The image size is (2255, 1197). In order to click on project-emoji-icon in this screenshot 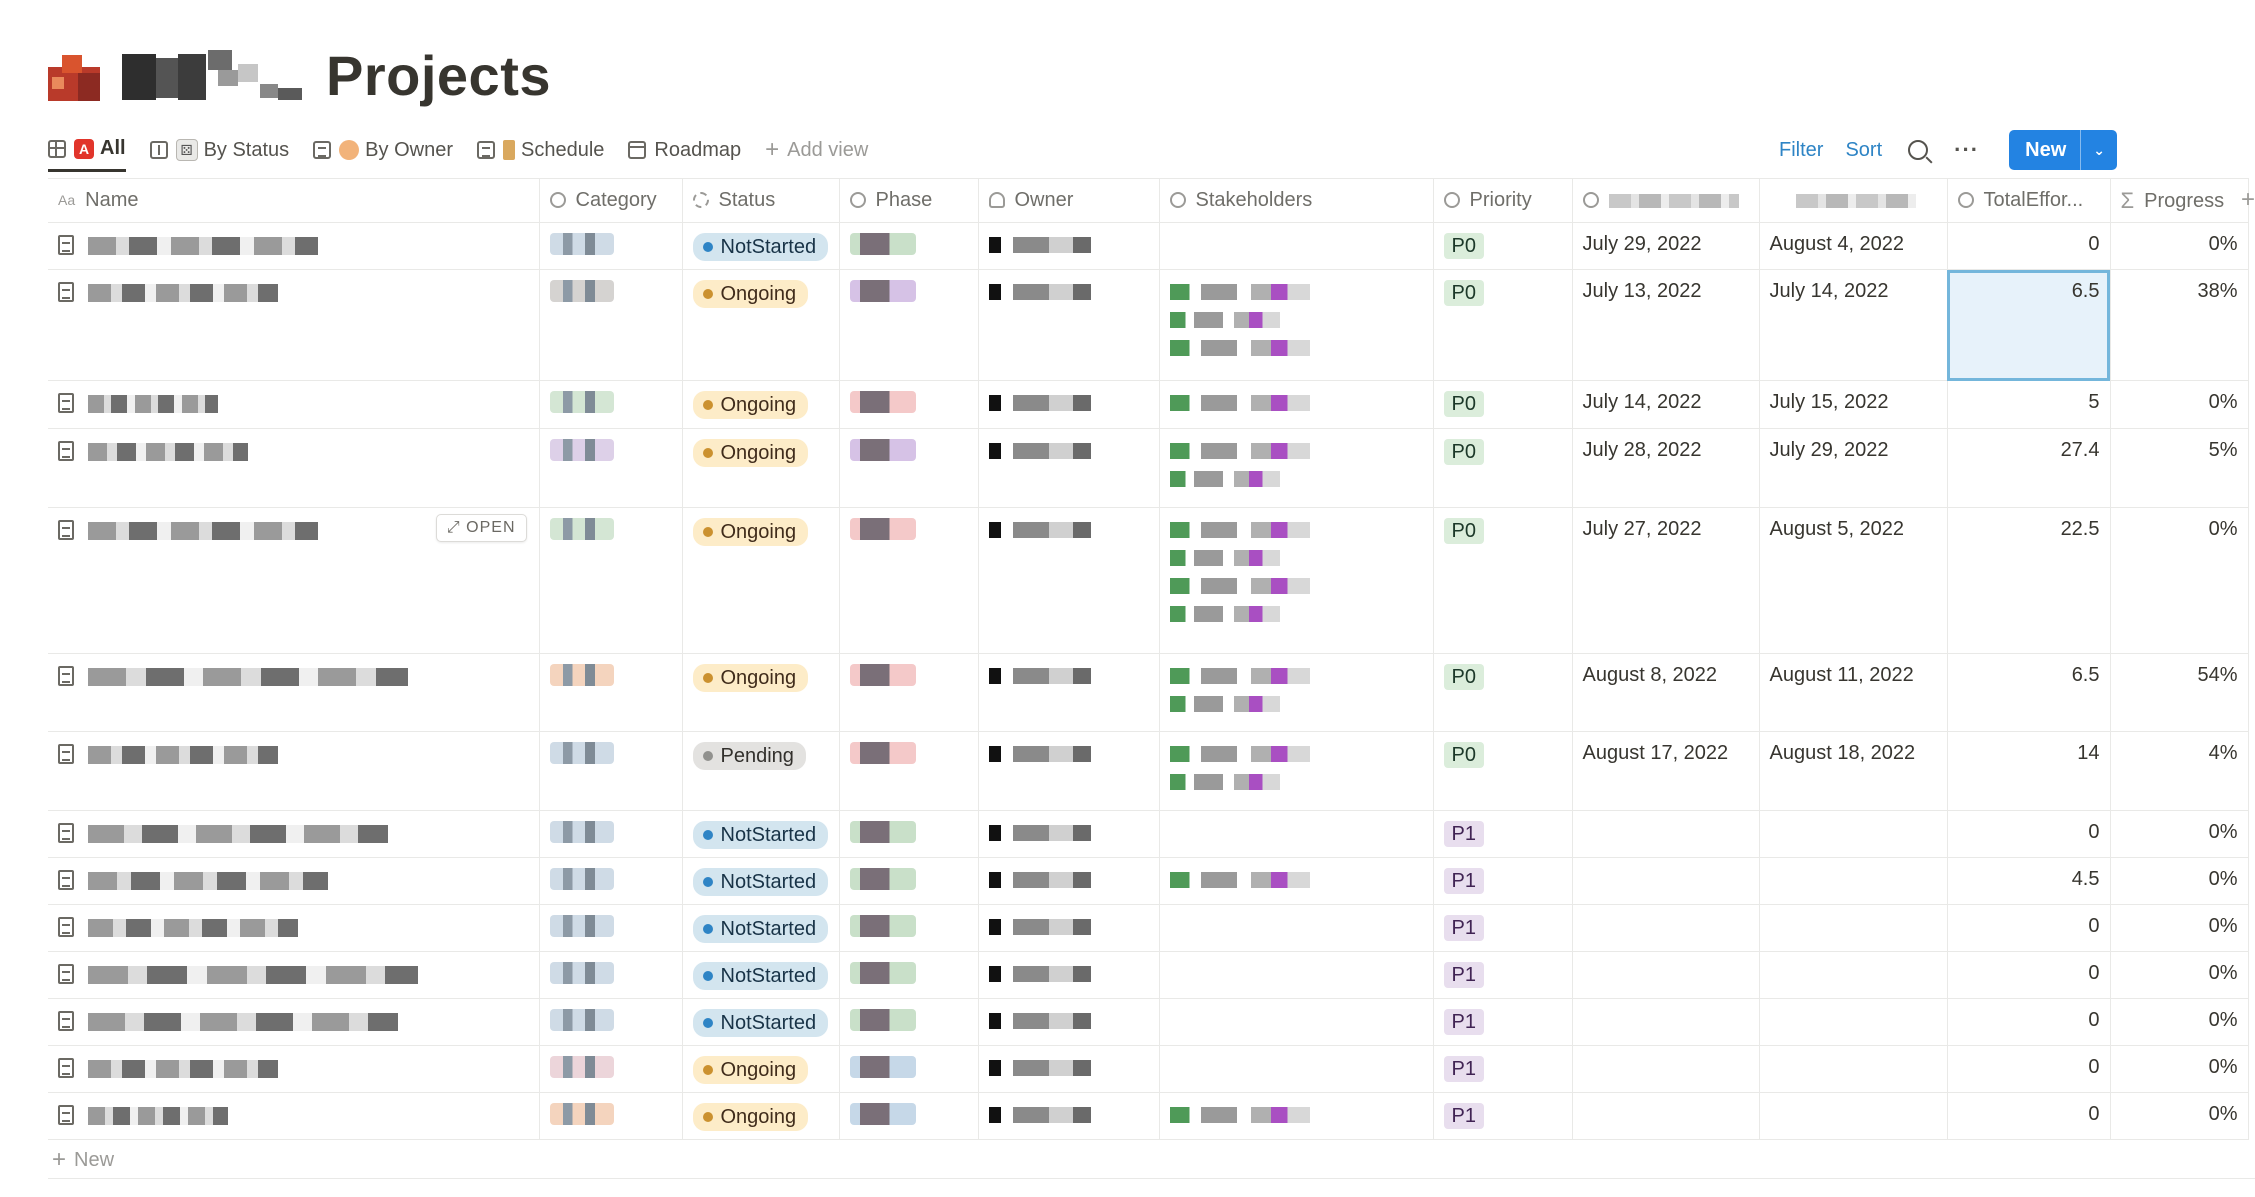, I will do `click(74, 75)`.